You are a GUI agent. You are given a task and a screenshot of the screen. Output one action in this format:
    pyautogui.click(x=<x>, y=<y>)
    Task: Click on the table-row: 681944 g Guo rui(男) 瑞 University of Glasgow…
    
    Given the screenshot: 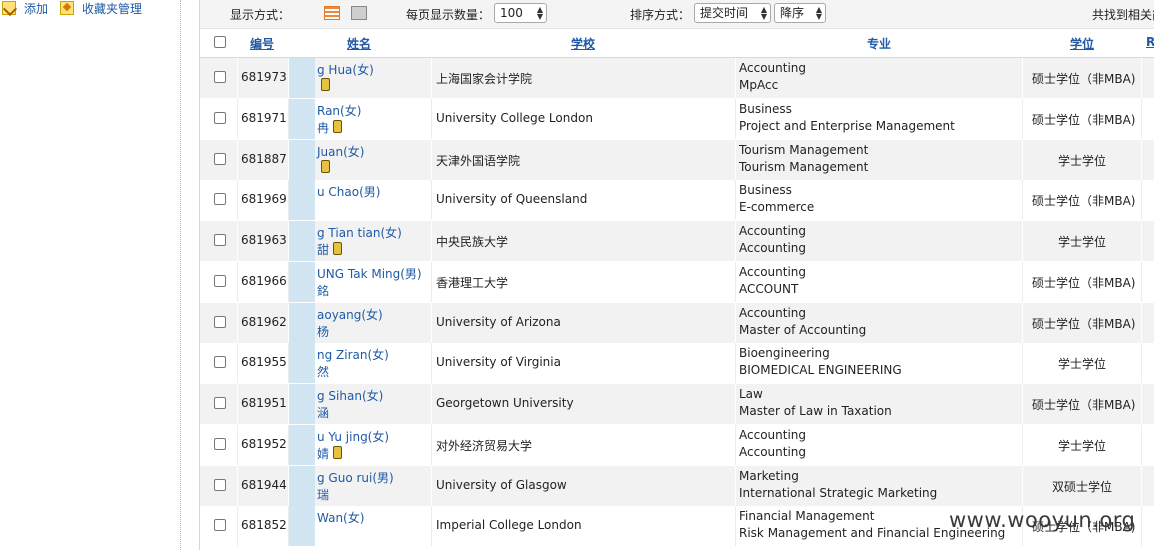 What is the action you would take?
    pyautogui.click(x=677, y=486)
    